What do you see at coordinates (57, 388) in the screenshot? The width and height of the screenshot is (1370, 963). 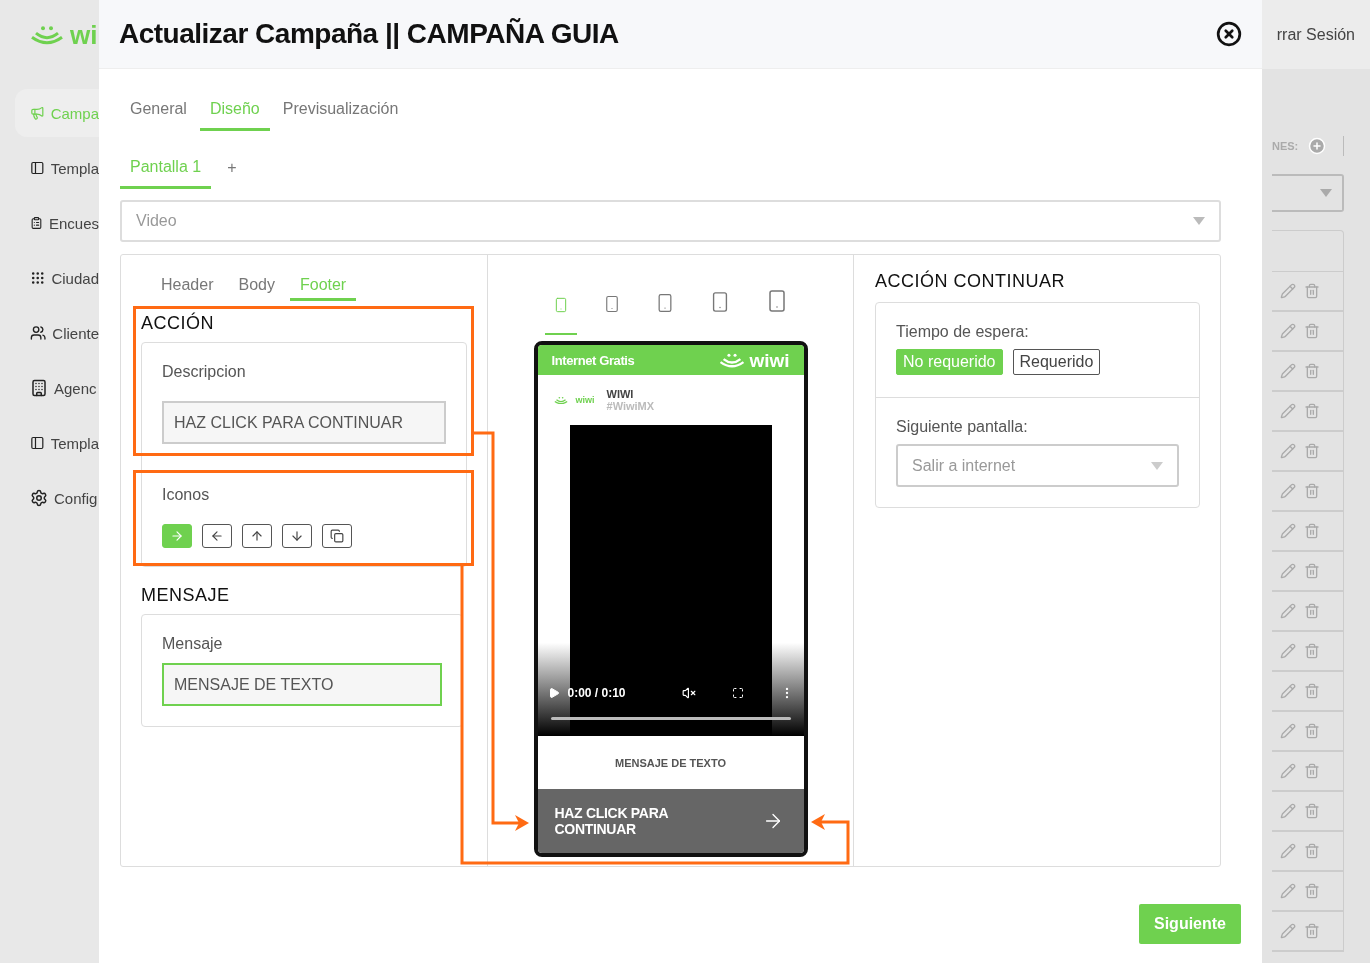 I see `sidebar-item: Agenc` at bounding box center [57, 388].